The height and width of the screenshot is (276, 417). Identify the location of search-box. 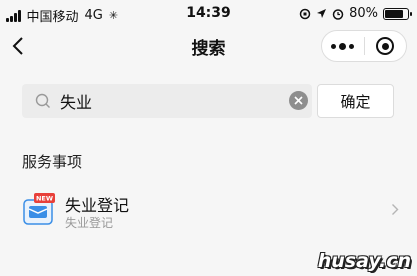
(167, 101).